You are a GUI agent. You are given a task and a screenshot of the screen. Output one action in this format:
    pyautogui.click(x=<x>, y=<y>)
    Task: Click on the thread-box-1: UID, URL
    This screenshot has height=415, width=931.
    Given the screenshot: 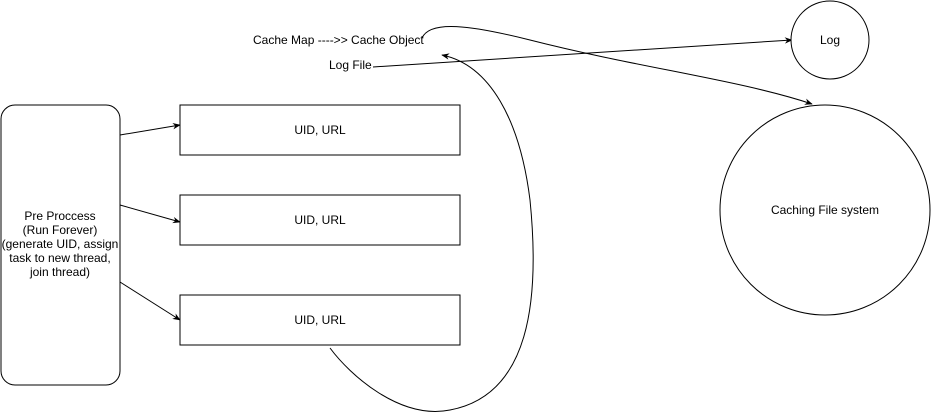 What is the action you would take?
    pyautogui.click(x=320, y=130)
    